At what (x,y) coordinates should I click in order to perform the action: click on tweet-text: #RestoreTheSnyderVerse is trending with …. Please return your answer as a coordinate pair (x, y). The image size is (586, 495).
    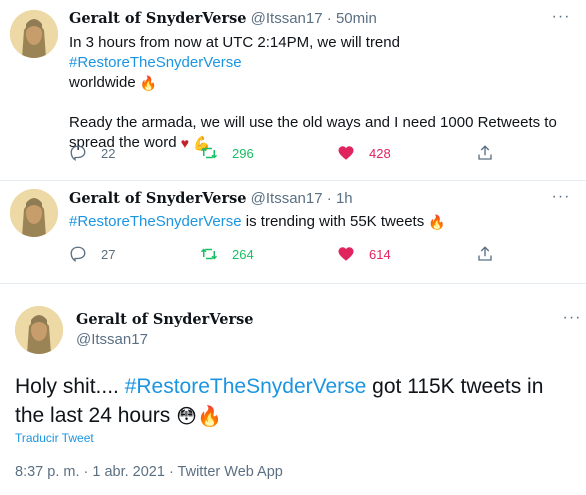
    Looking at the image, I should click on (321, 222).